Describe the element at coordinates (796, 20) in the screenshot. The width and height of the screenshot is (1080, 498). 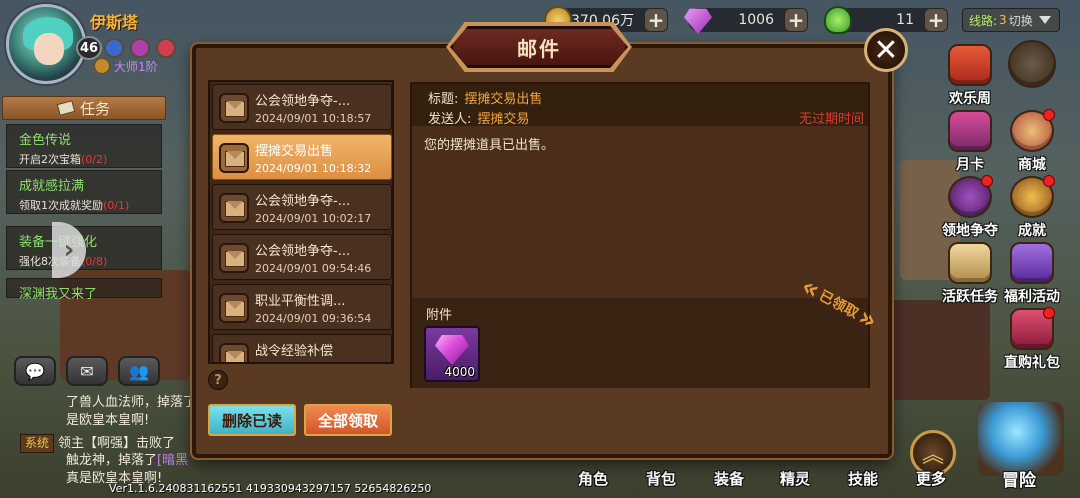
I see `add-diamond-button: +` at that location.